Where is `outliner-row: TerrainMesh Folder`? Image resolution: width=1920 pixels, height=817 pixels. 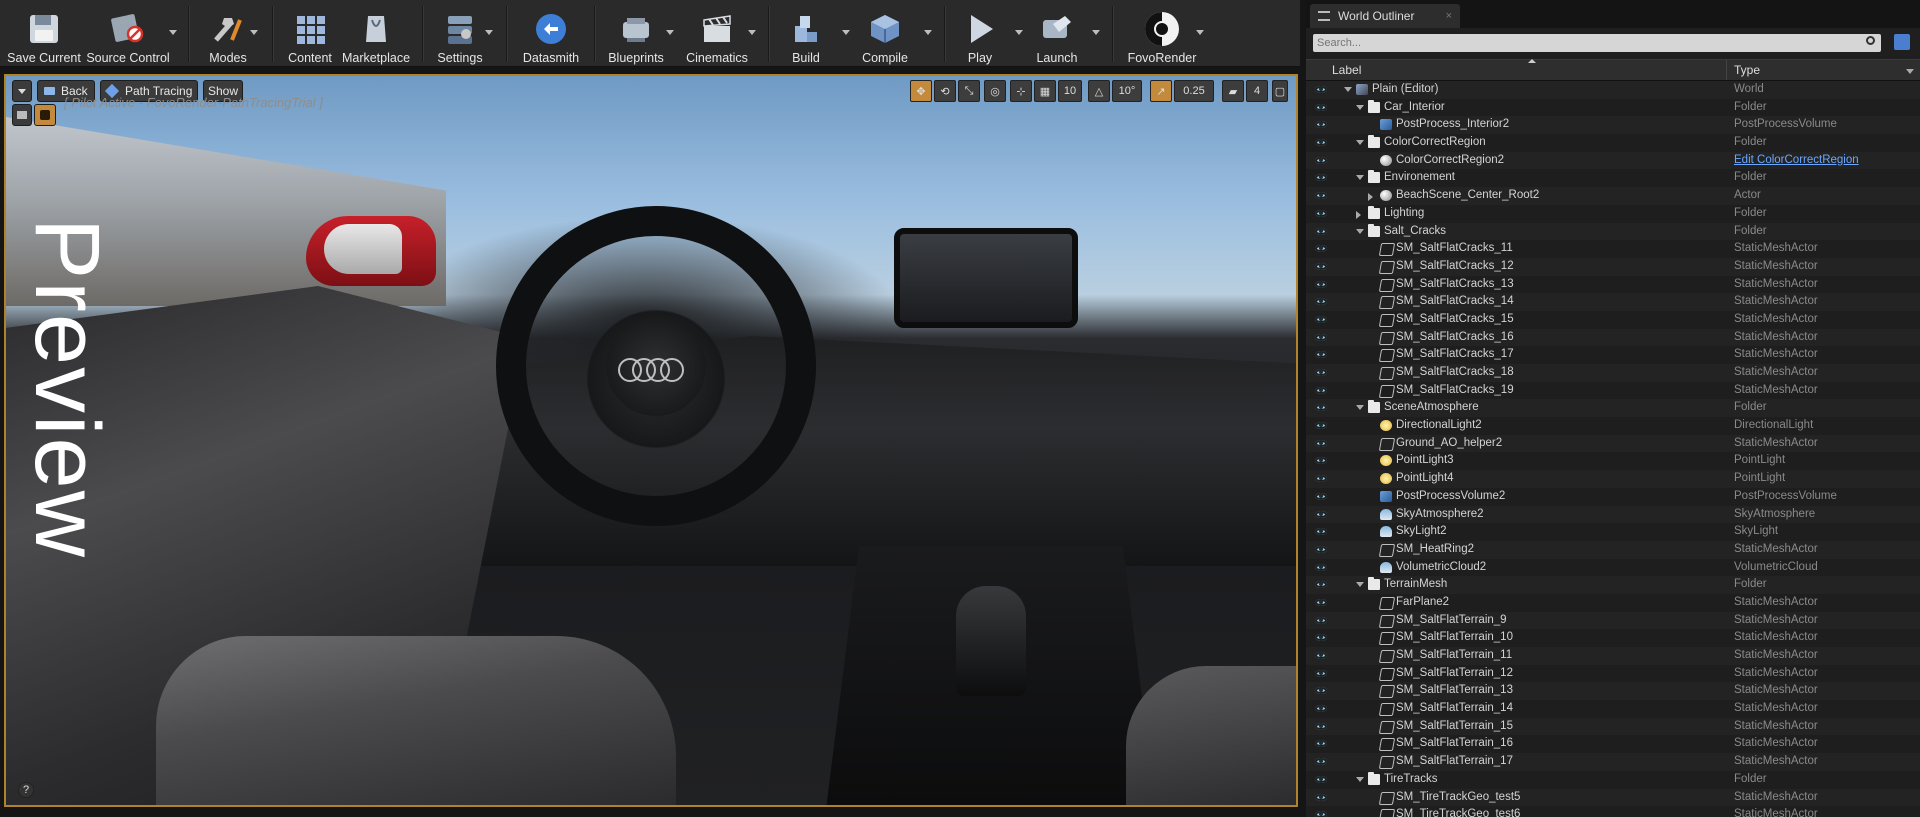
outliner-row: TerrainMesh Folder is located at coordinates (1613, 585).